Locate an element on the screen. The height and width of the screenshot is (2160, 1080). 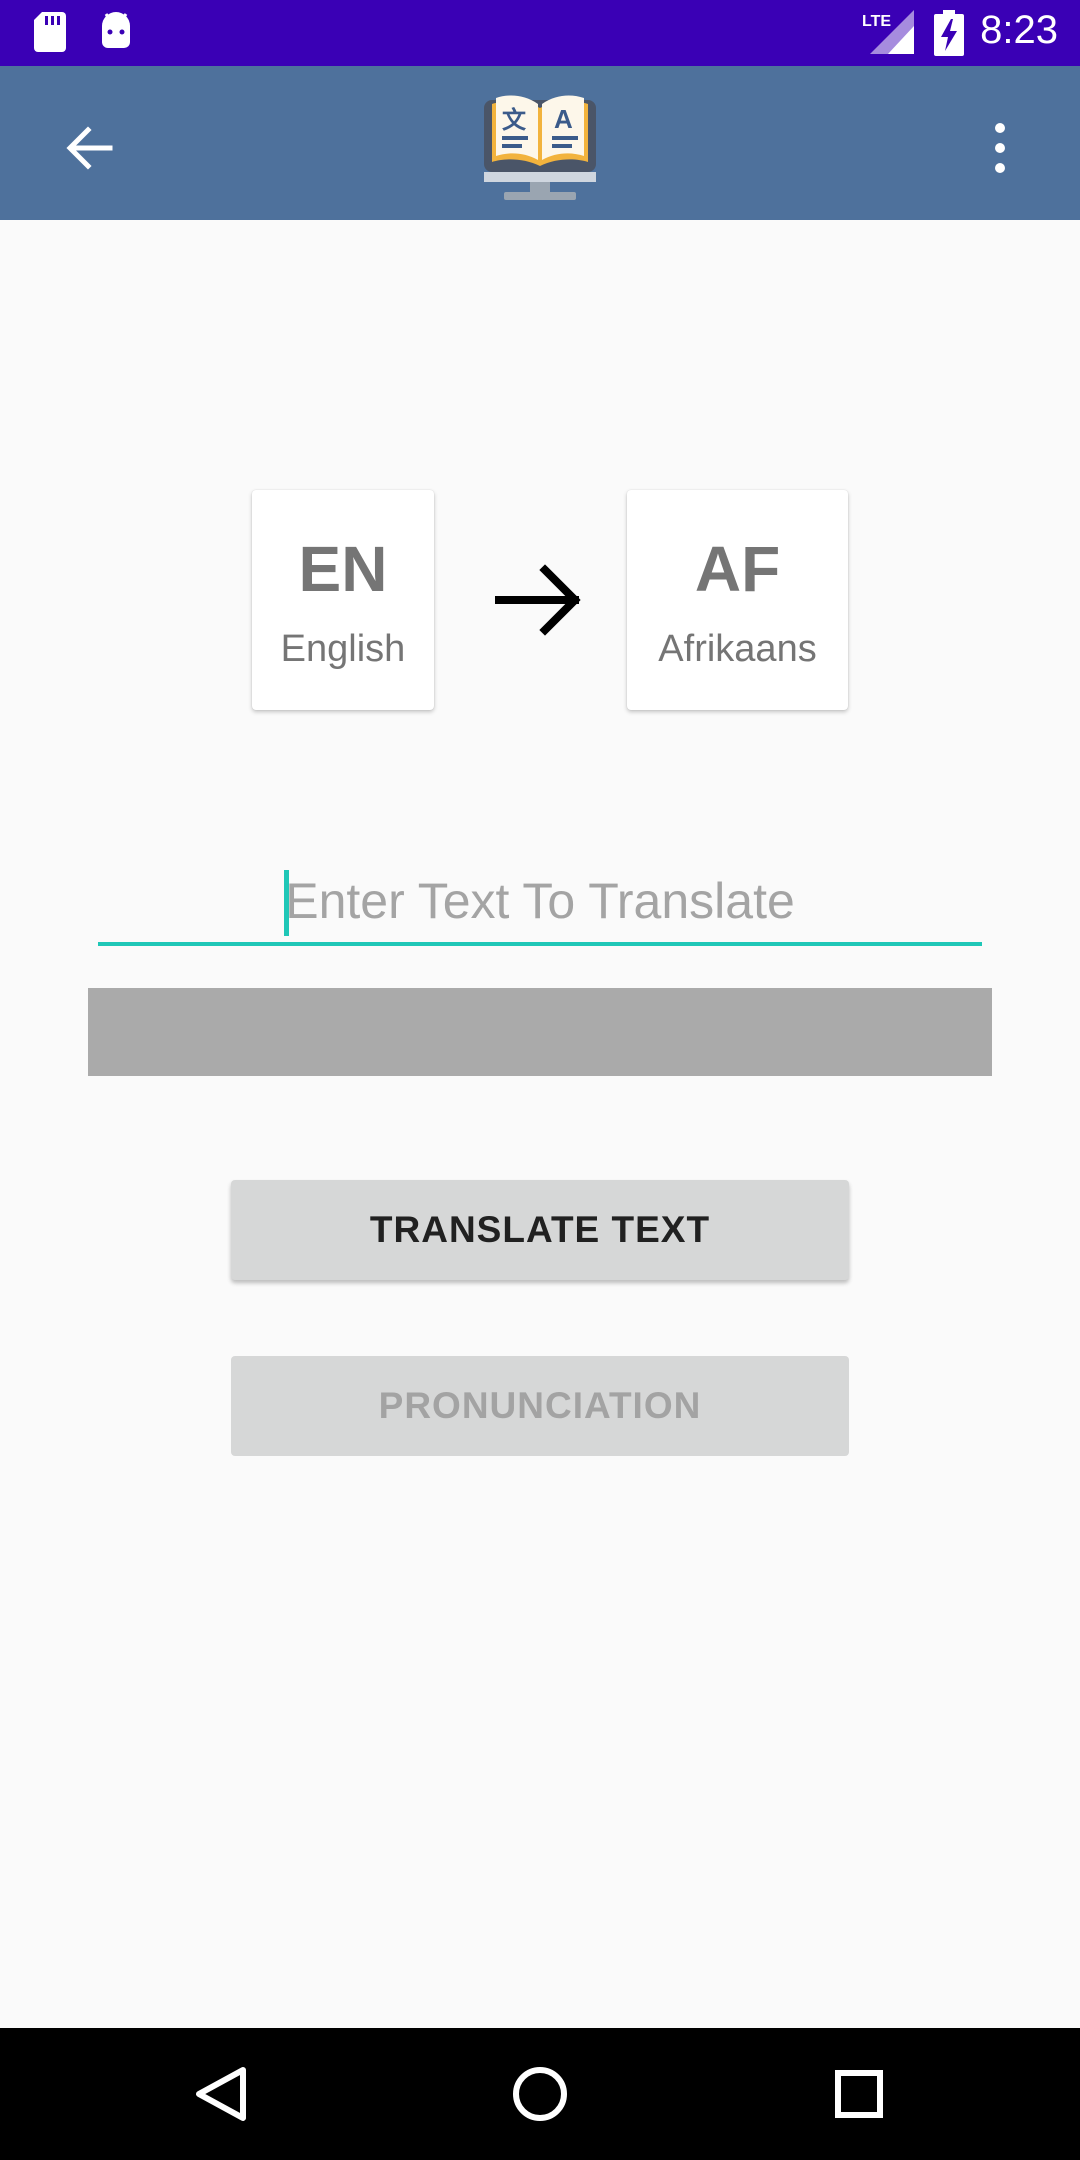
battery-charging-icon is located at coordinates (949, 33).